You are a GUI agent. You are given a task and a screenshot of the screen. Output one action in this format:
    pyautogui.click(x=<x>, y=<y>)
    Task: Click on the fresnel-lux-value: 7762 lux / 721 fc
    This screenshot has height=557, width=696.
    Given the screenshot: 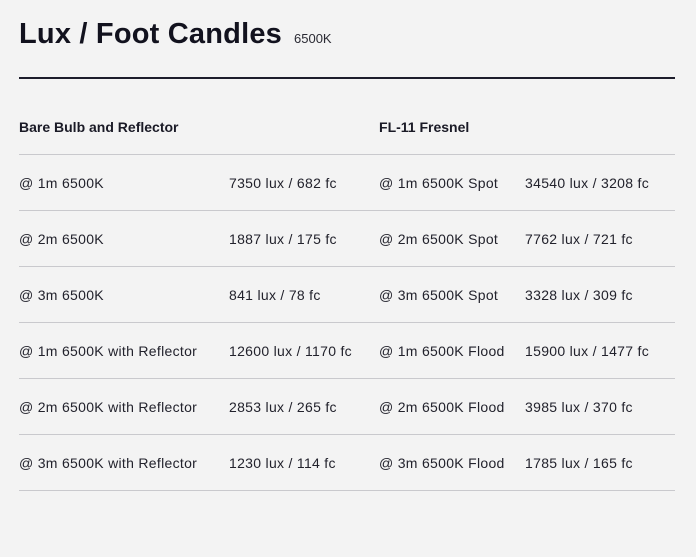 What is the action you would take?
    pyautogui.click(x=600, y=238)
    